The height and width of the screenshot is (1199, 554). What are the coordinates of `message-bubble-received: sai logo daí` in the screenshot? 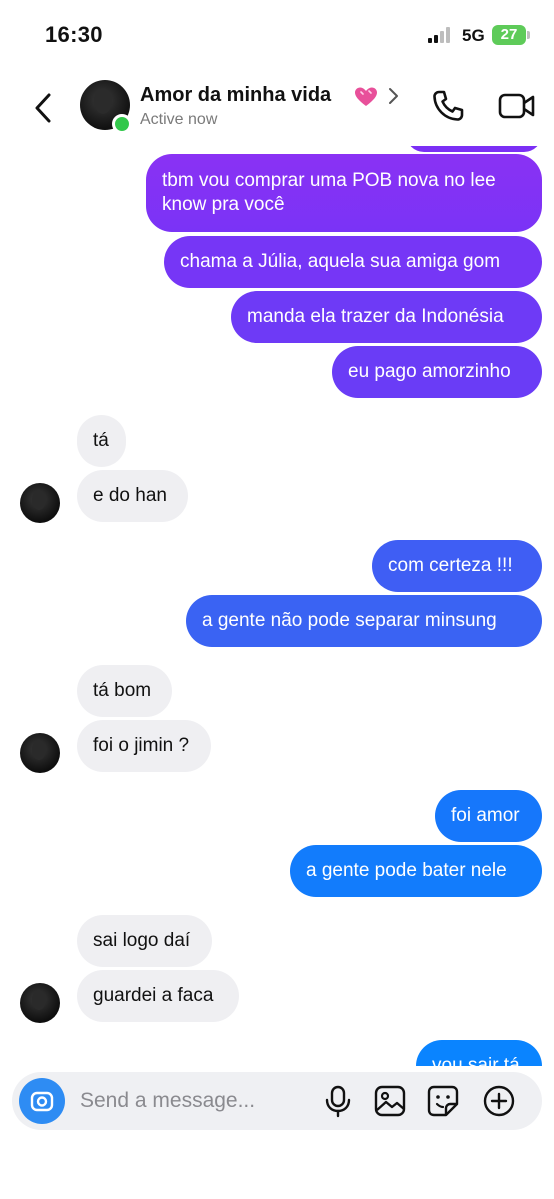 It's located at (144, 941).